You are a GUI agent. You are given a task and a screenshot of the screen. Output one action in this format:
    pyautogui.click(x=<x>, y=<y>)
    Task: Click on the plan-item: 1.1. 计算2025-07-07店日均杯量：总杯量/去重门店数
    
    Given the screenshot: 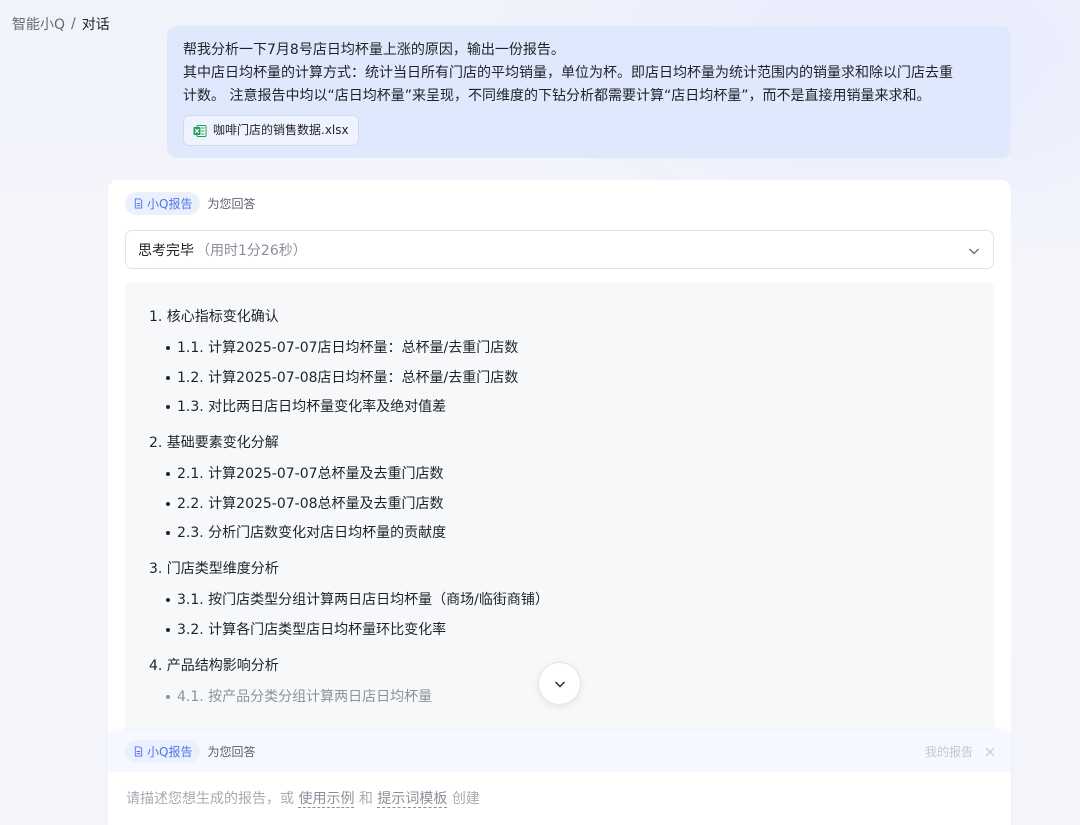 What is the action you would take?
    pyautogui.click(x=571, y=348)
    